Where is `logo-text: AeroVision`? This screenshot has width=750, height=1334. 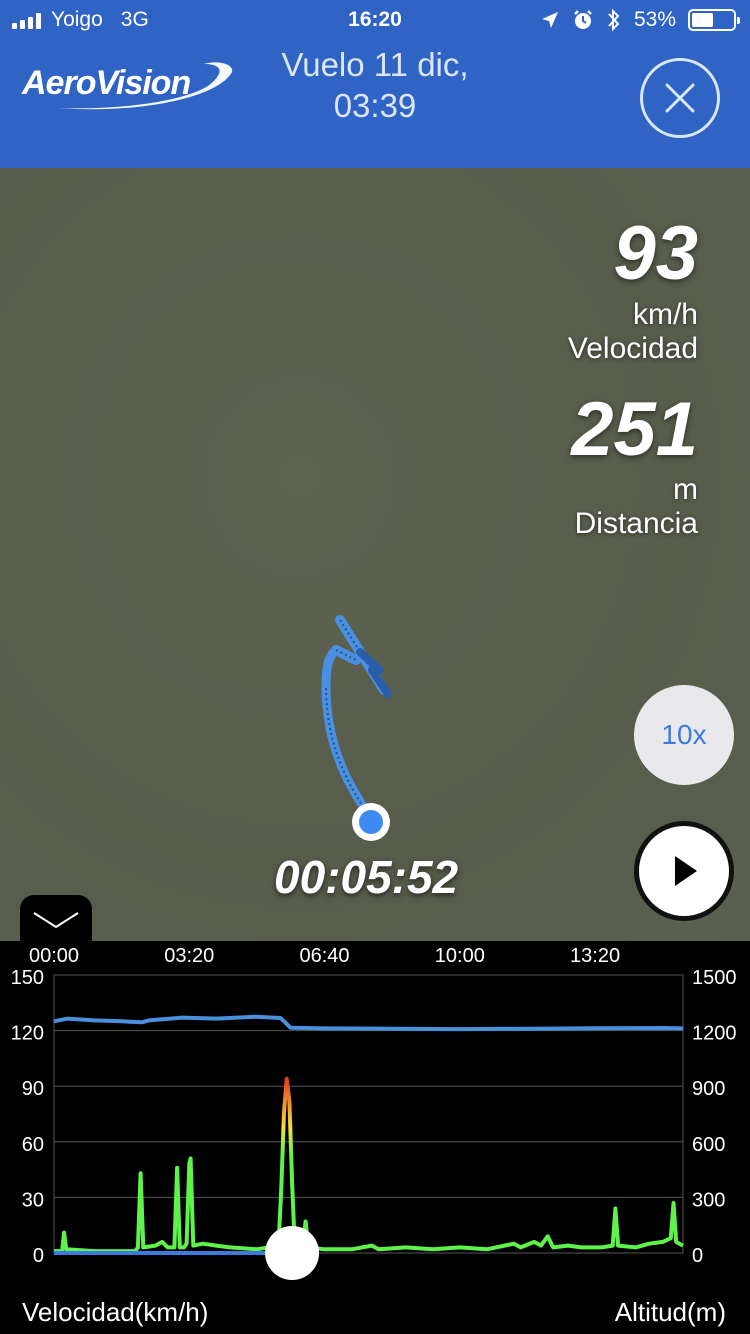 logo-text: AeroVision is located at coordinates (106, 83).